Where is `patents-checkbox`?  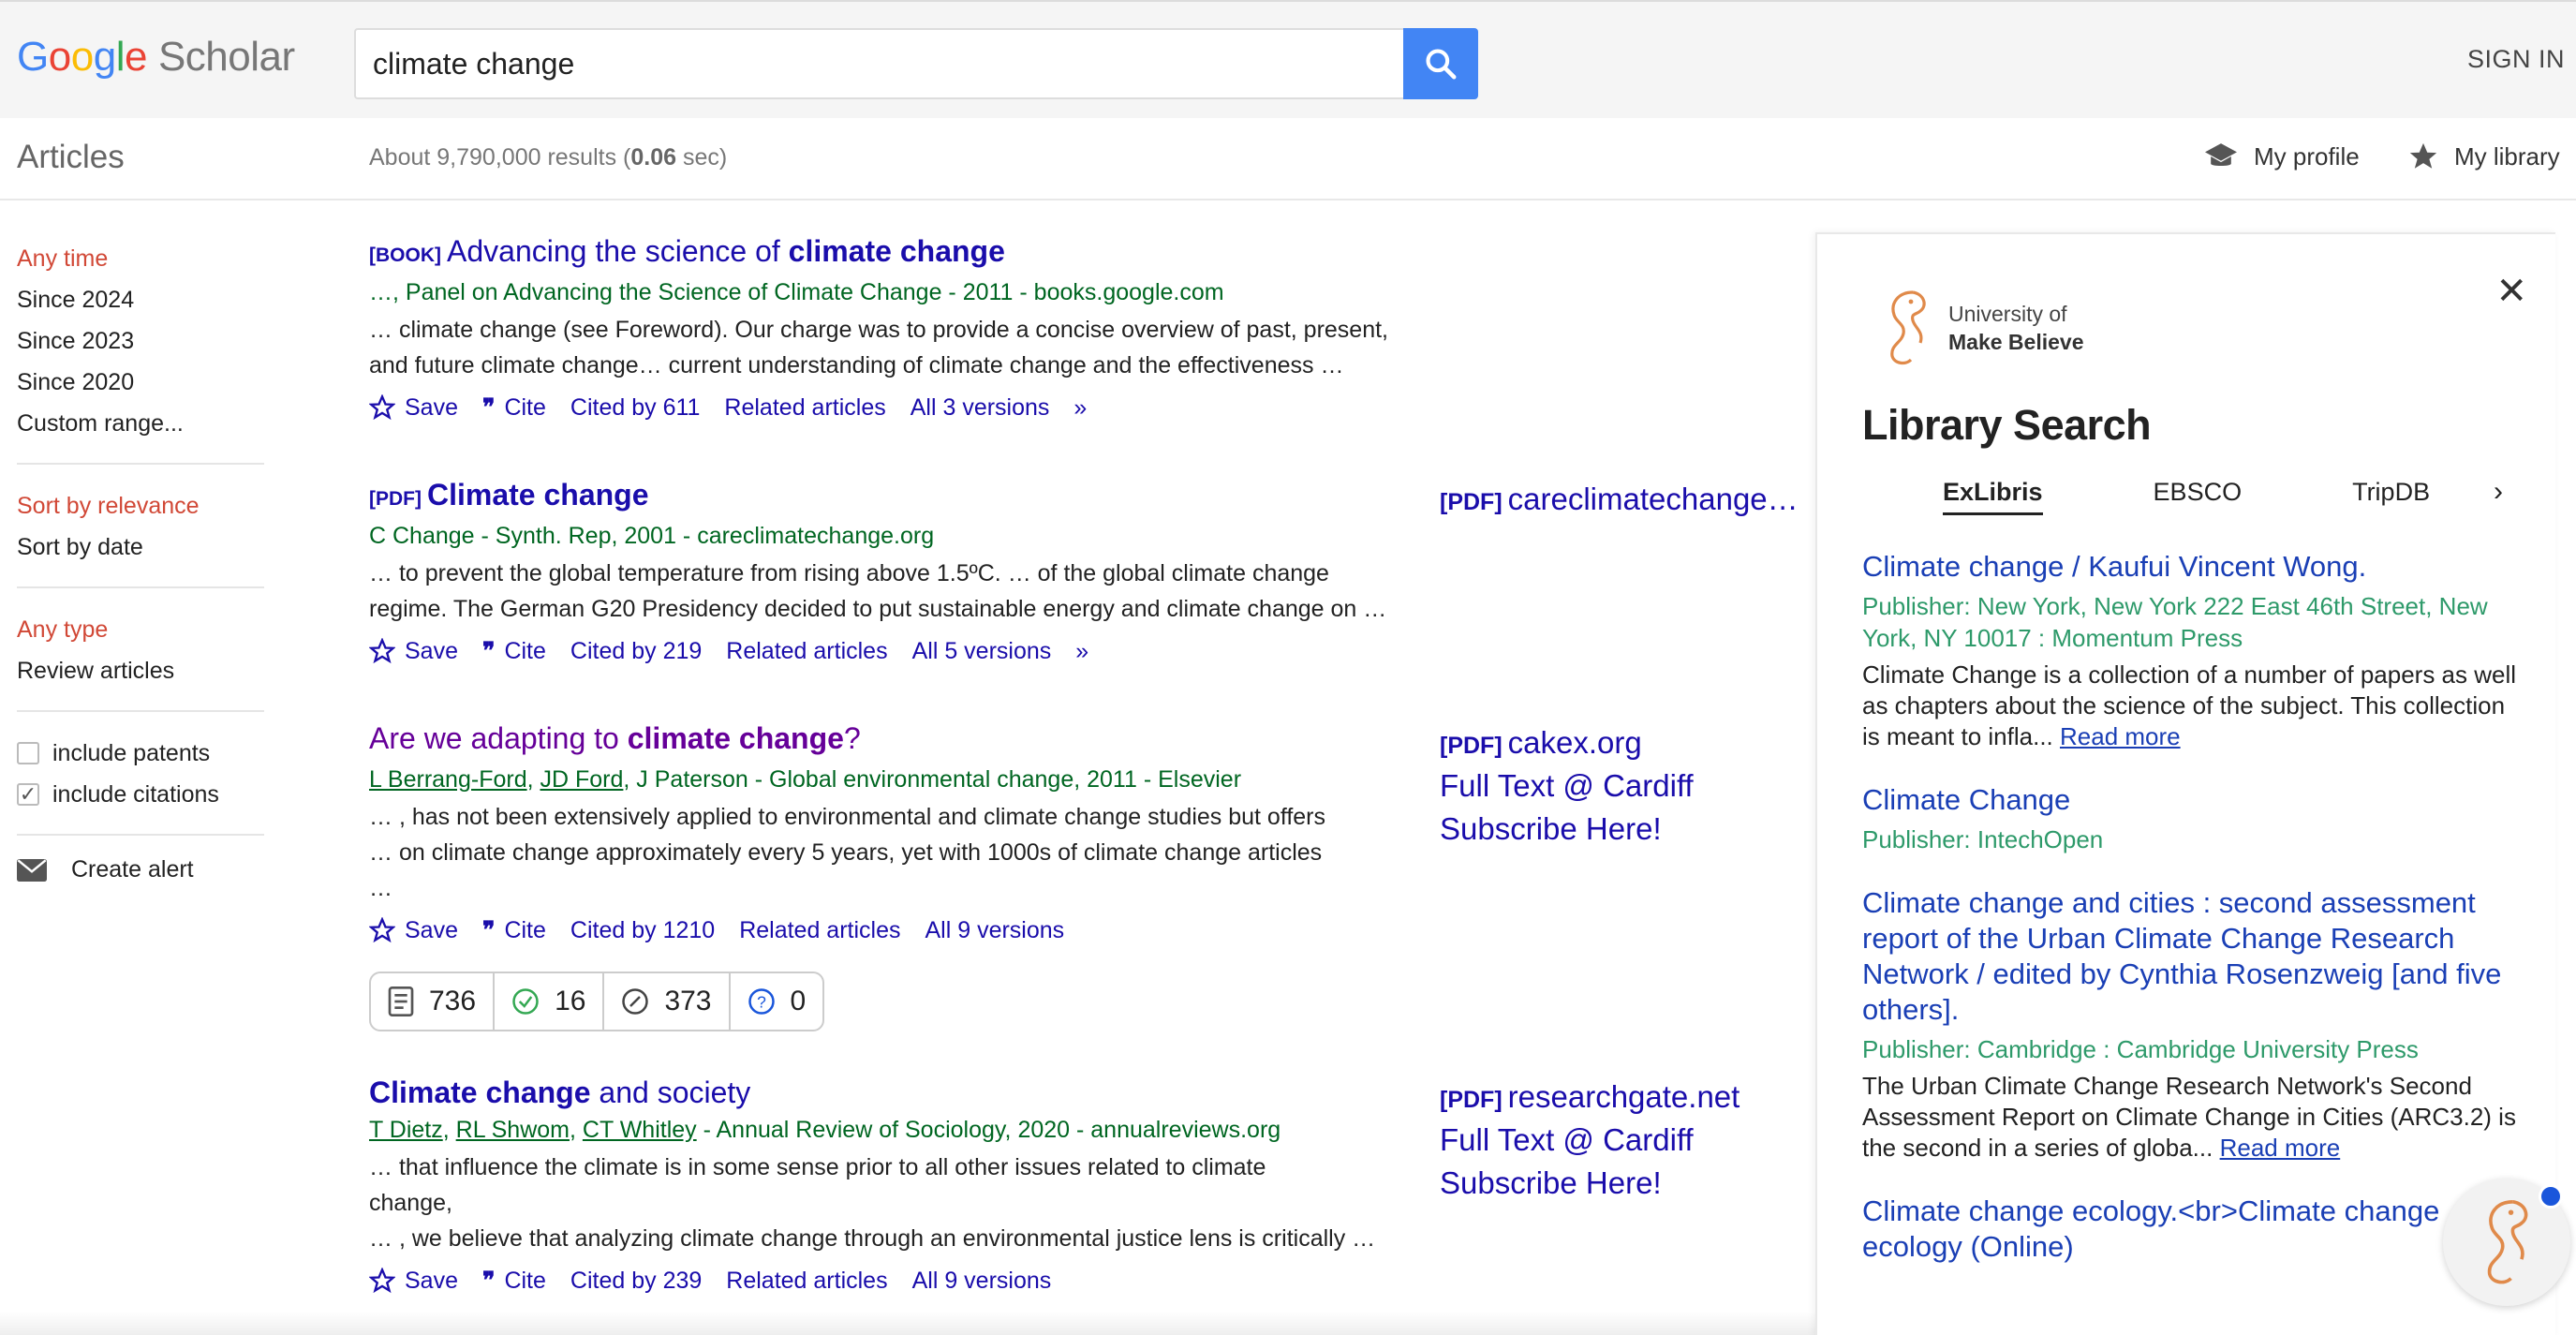
patents-checkbox is located at coordinates (28, 753).